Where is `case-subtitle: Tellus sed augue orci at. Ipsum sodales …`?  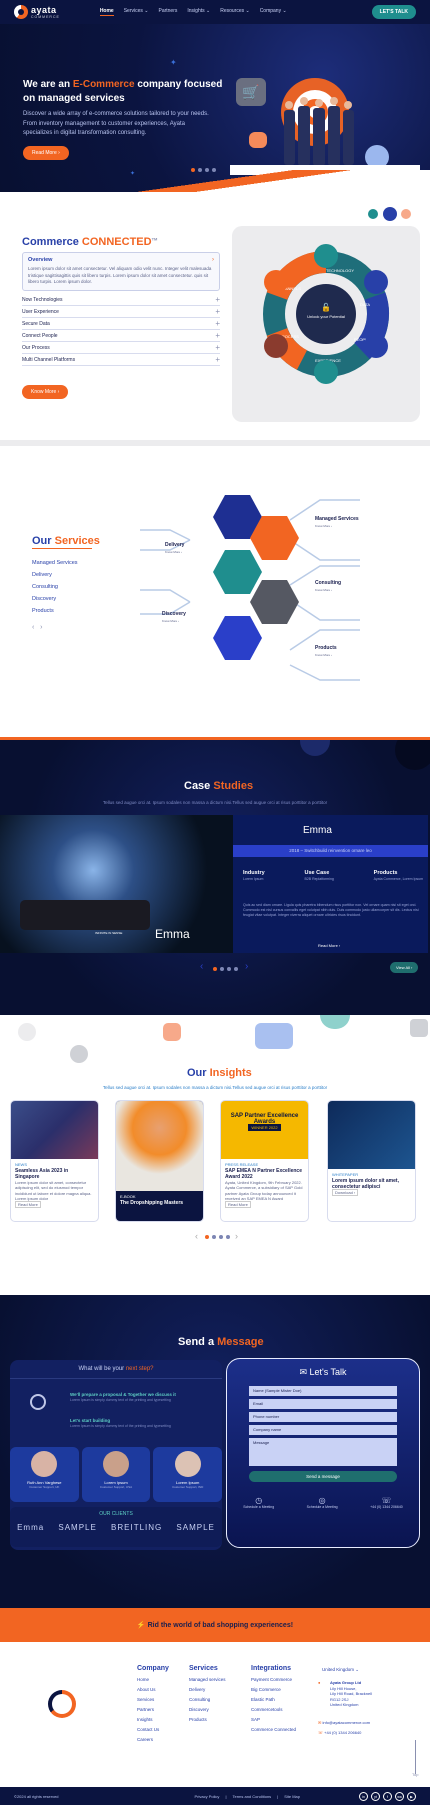
case-subtitle: Tellus sed augue orci at. Ipsum sodales … is located at coordinates (215, 802).